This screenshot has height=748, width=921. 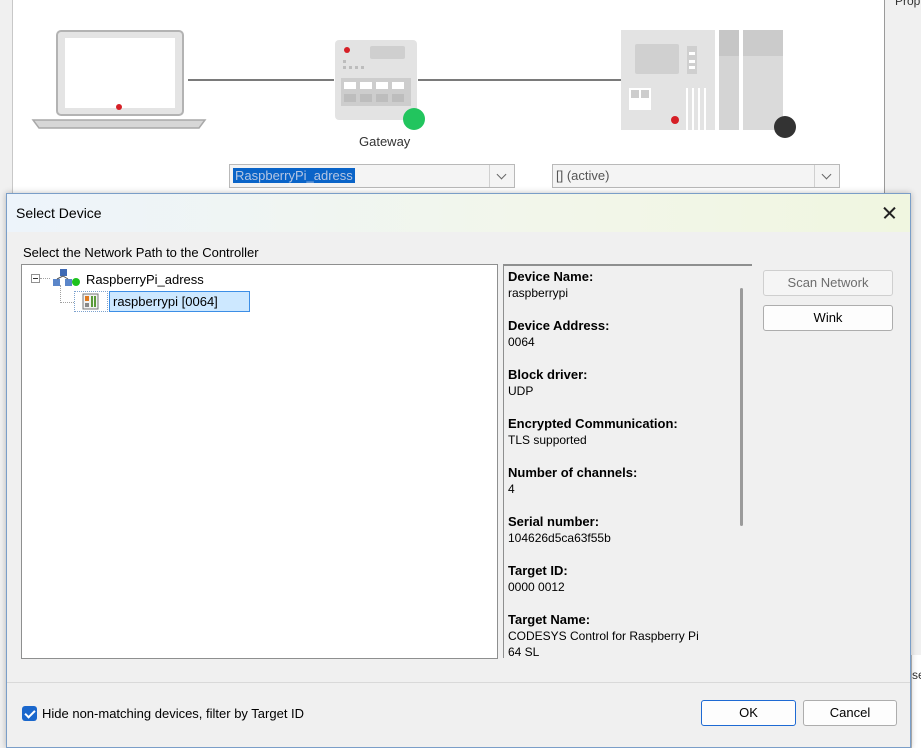 What do you see at coordinates (573, 472) in the screenshot?
I see `info-label: Number of channels:` at bounding box center [573, 472].